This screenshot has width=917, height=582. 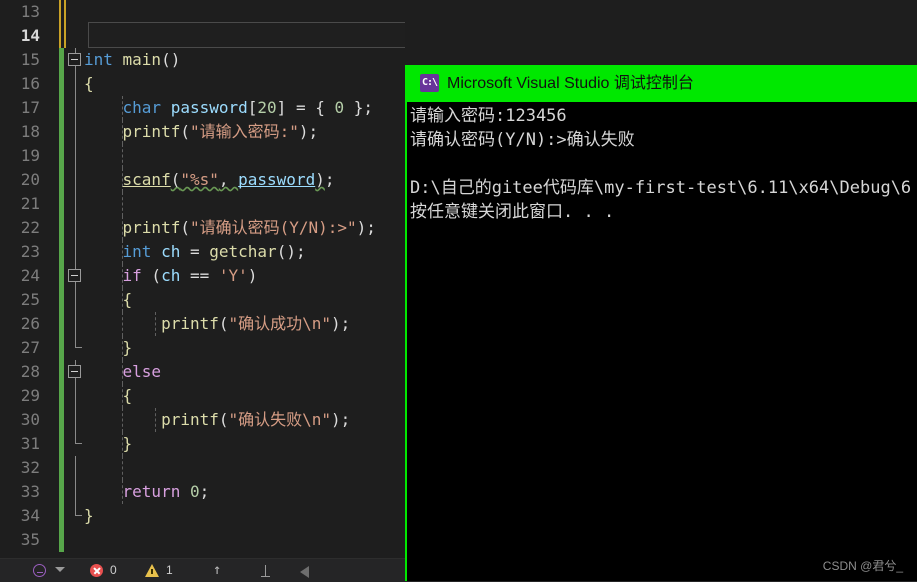 What do you see at coordinates (60, 569) in the screenshot?
I see `chevron-down-icon` at bounding box center [60, 569].